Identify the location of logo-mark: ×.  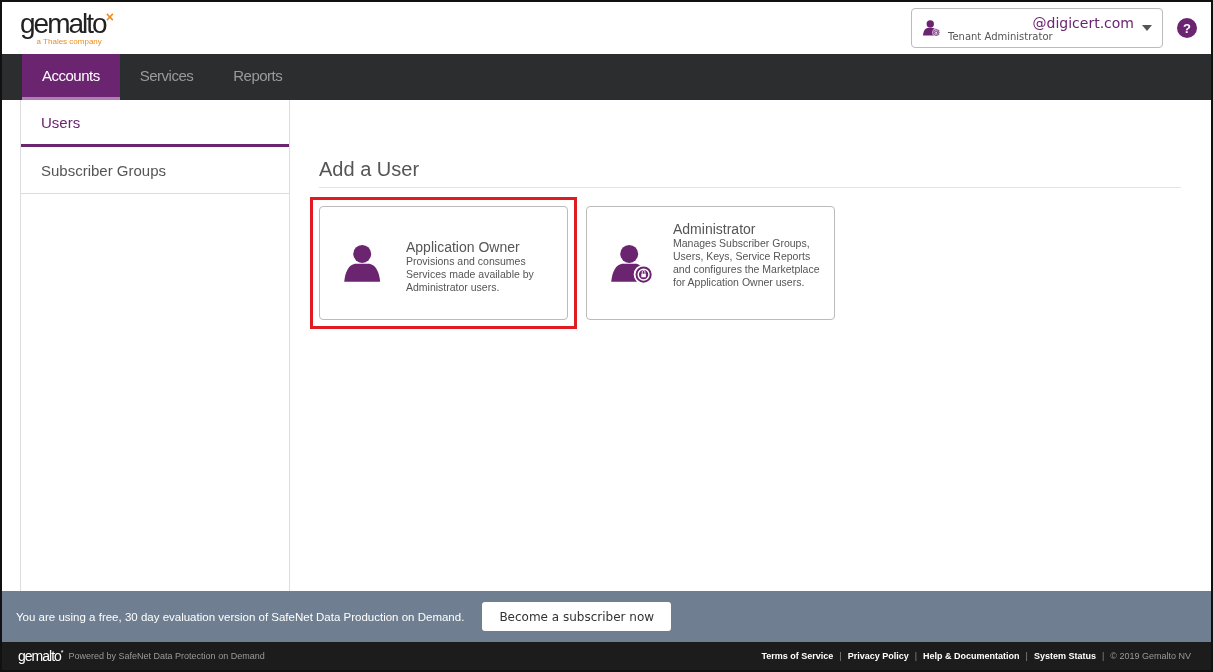
(109, 16).